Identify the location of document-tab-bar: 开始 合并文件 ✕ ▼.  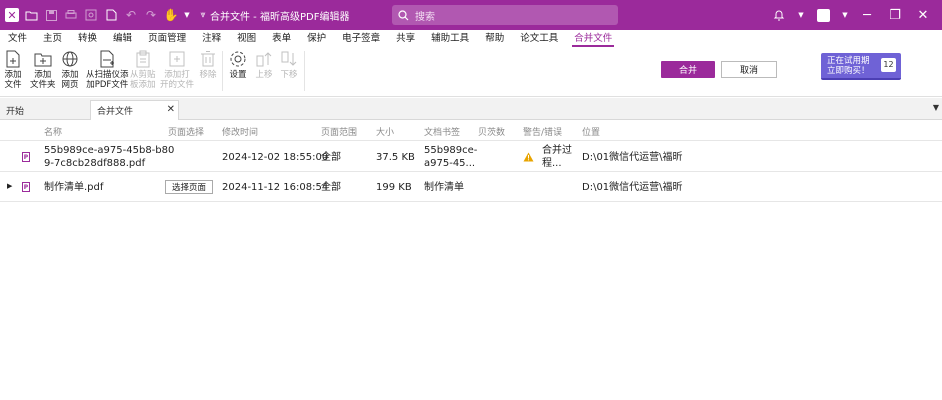
(471, 109).